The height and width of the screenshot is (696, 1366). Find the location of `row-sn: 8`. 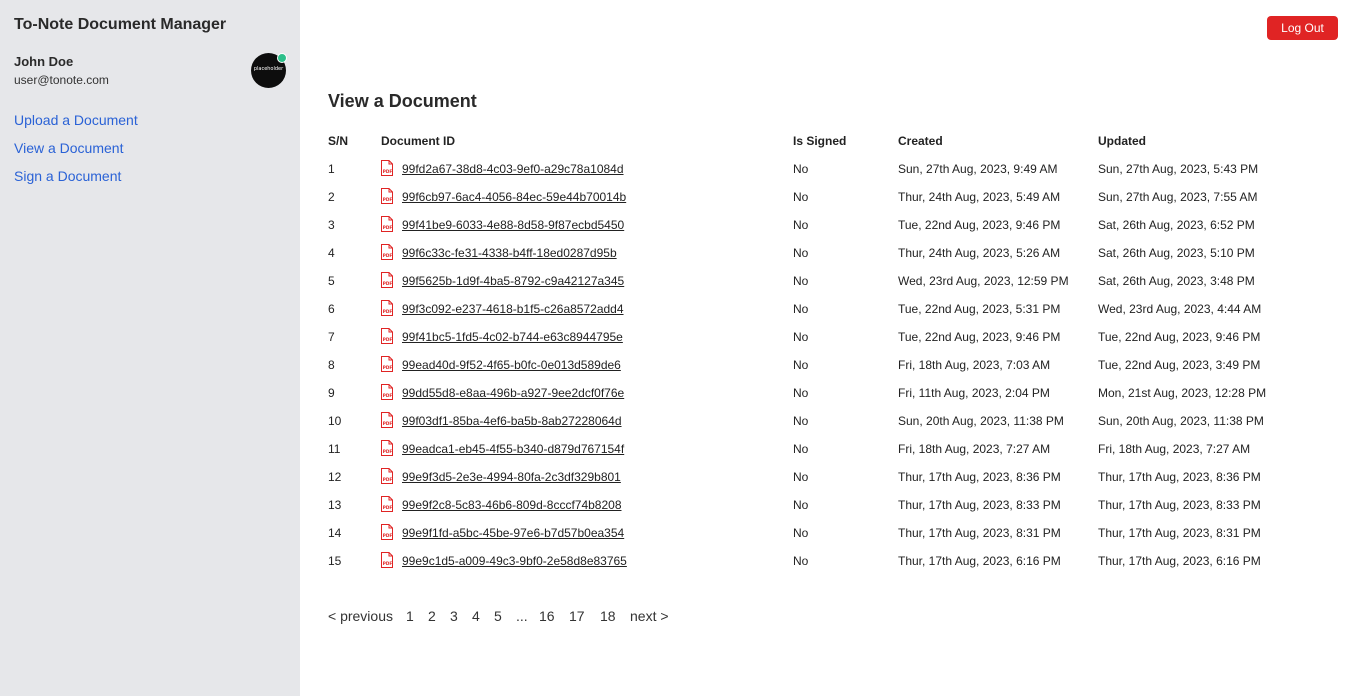

row-sn: 8 is located at coordinates (331, 365).